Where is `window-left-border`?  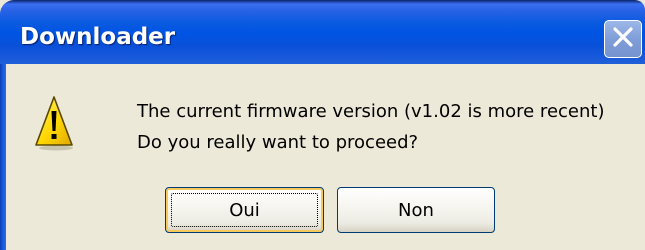
window-left-border is located at coordinates (3, 157).